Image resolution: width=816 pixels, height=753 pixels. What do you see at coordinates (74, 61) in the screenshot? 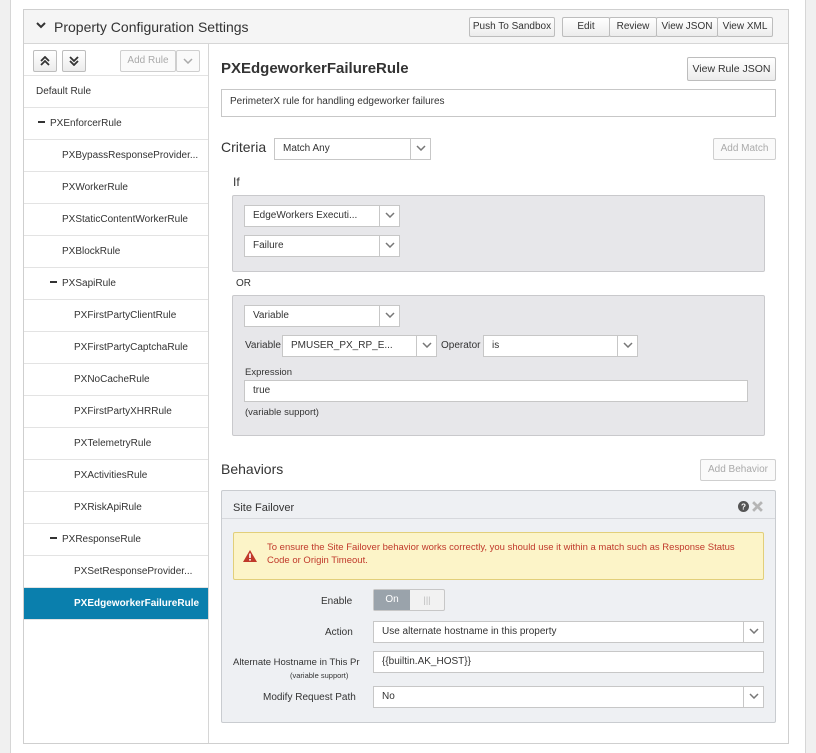
I see `expand-all-button` at bounding box center [74, 61].